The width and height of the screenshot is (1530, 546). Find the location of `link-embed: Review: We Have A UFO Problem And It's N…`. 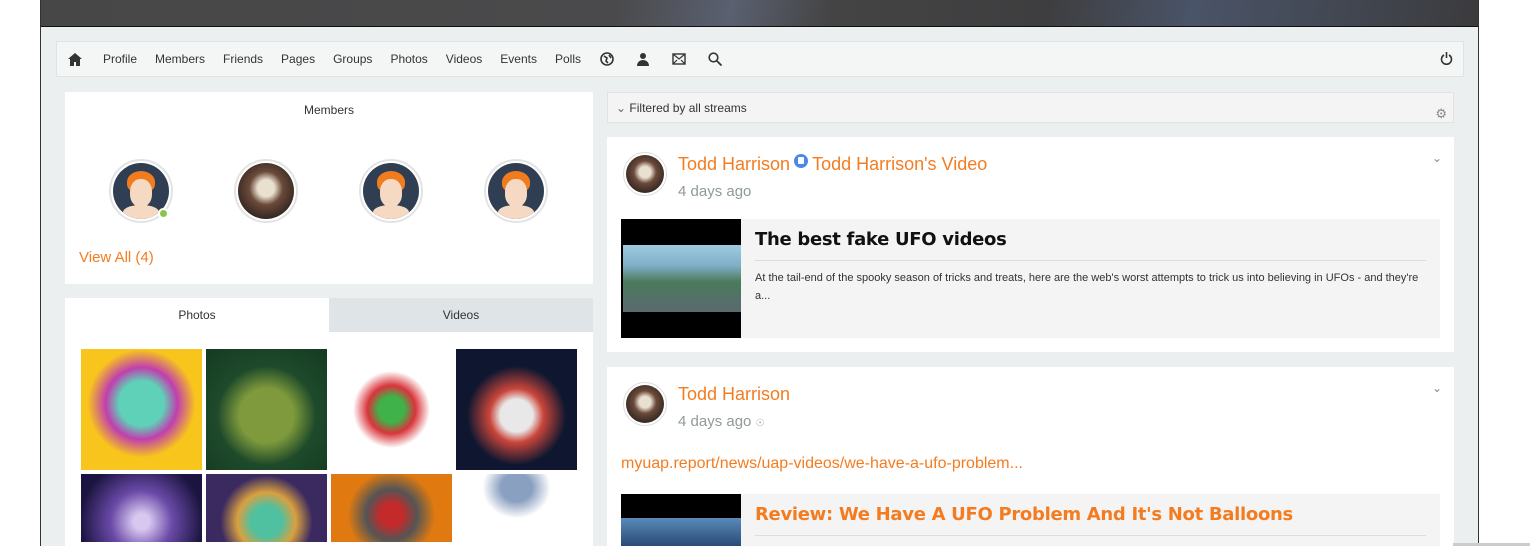

link-embed: Review: We Have A UFO Problem And It's N… is located at coordinates (1030, 520).